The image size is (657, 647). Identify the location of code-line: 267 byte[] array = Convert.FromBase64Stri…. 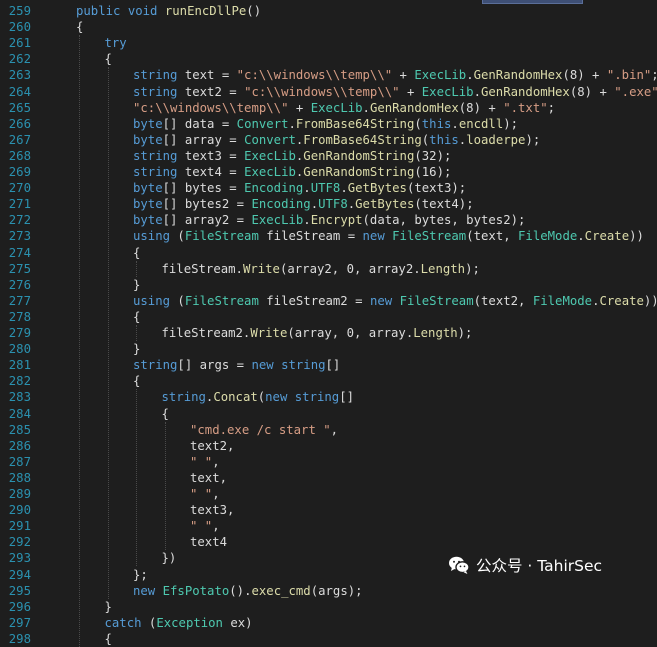
(328, 140).